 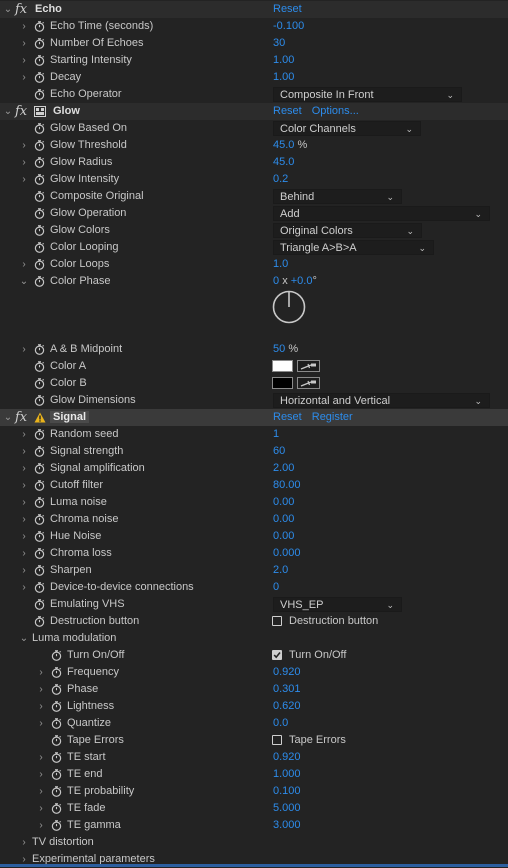 What do you see at coordinates (381, 400) in the screenshot?
I see `glow-dimensions-dropdown: Horizontal and Vertical ⌄` at bounding box center [381, 400].